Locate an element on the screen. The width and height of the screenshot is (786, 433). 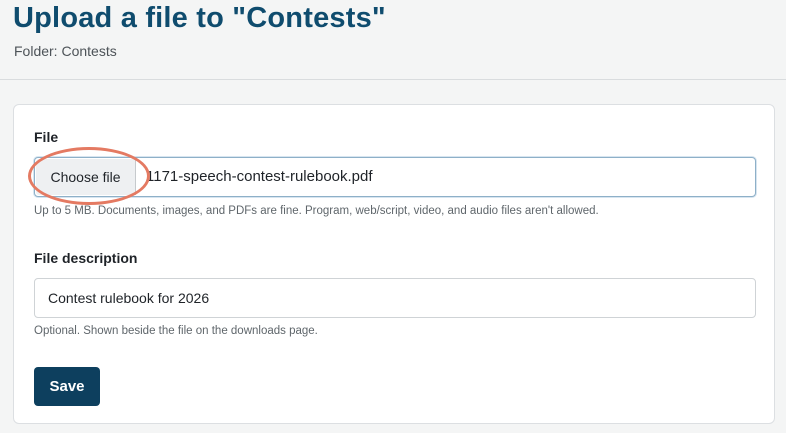
selected-file-name: 1171-speech-contest-rulebook.pdf is located at coordinates (259, 176).